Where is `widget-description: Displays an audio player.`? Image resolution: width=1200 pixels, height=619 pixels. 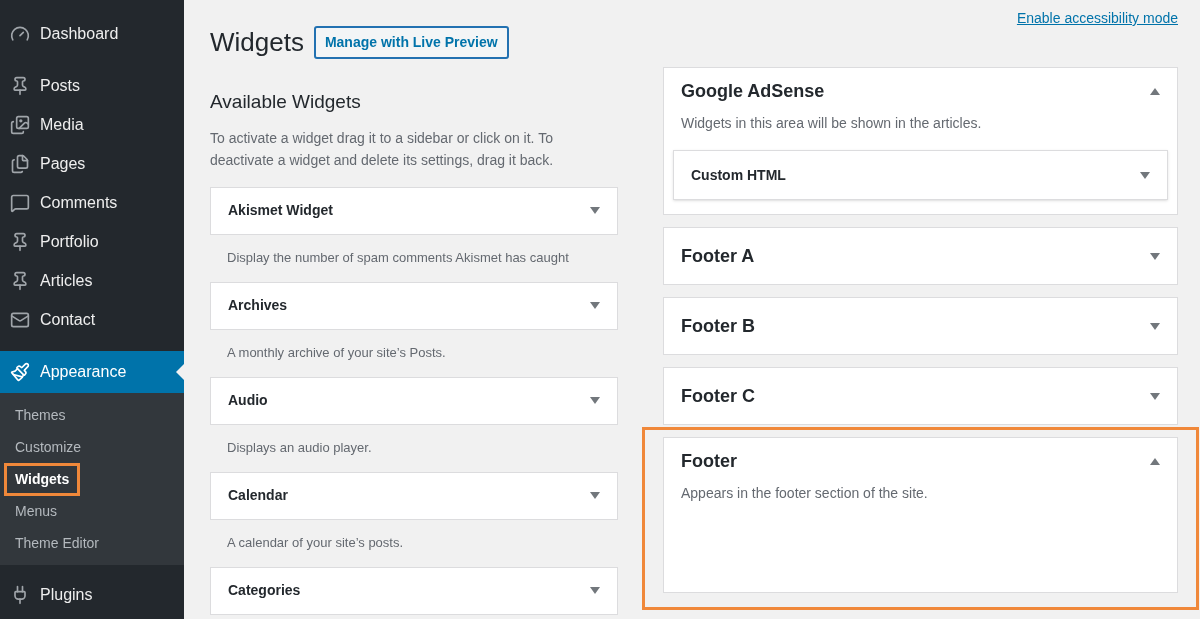
widget-description: Displays an audio player. is located at coordinates (299, 448).